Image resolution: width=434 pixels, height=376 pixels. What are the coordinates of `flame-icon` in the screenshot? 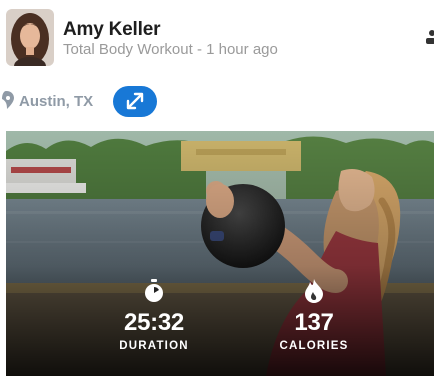 It's located at (314, 291).